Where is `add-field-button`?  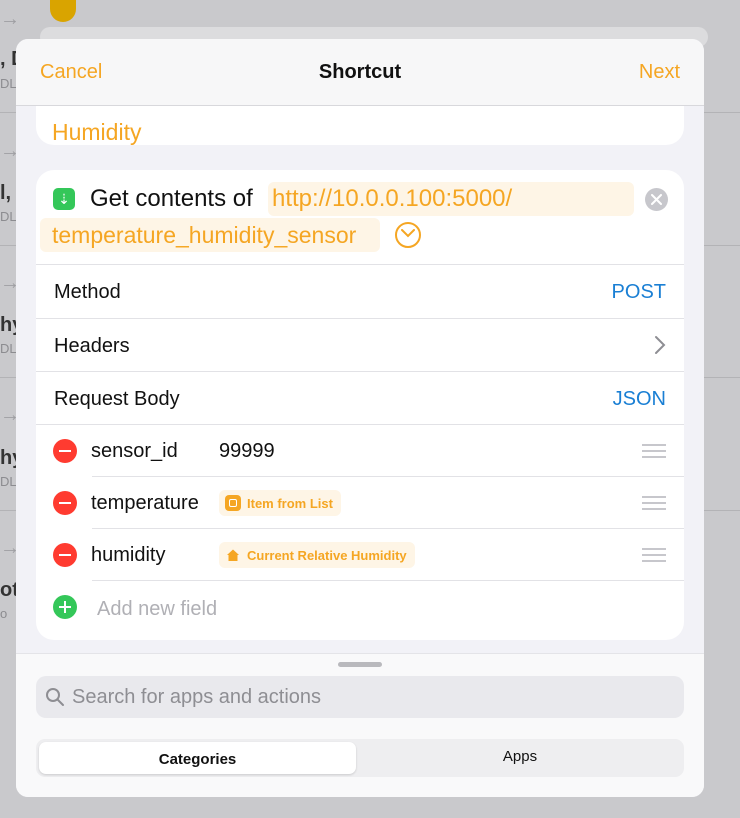
add-field-button is located at coordinates (65, 607).